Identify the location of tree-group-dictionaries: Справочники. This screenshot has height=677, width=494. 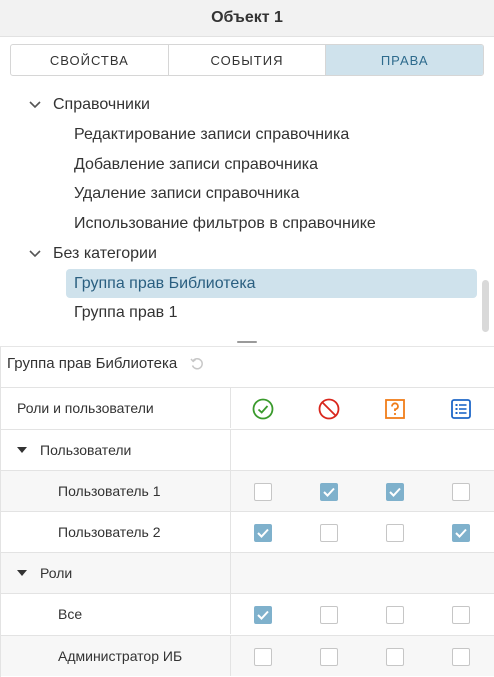
(88, 104).